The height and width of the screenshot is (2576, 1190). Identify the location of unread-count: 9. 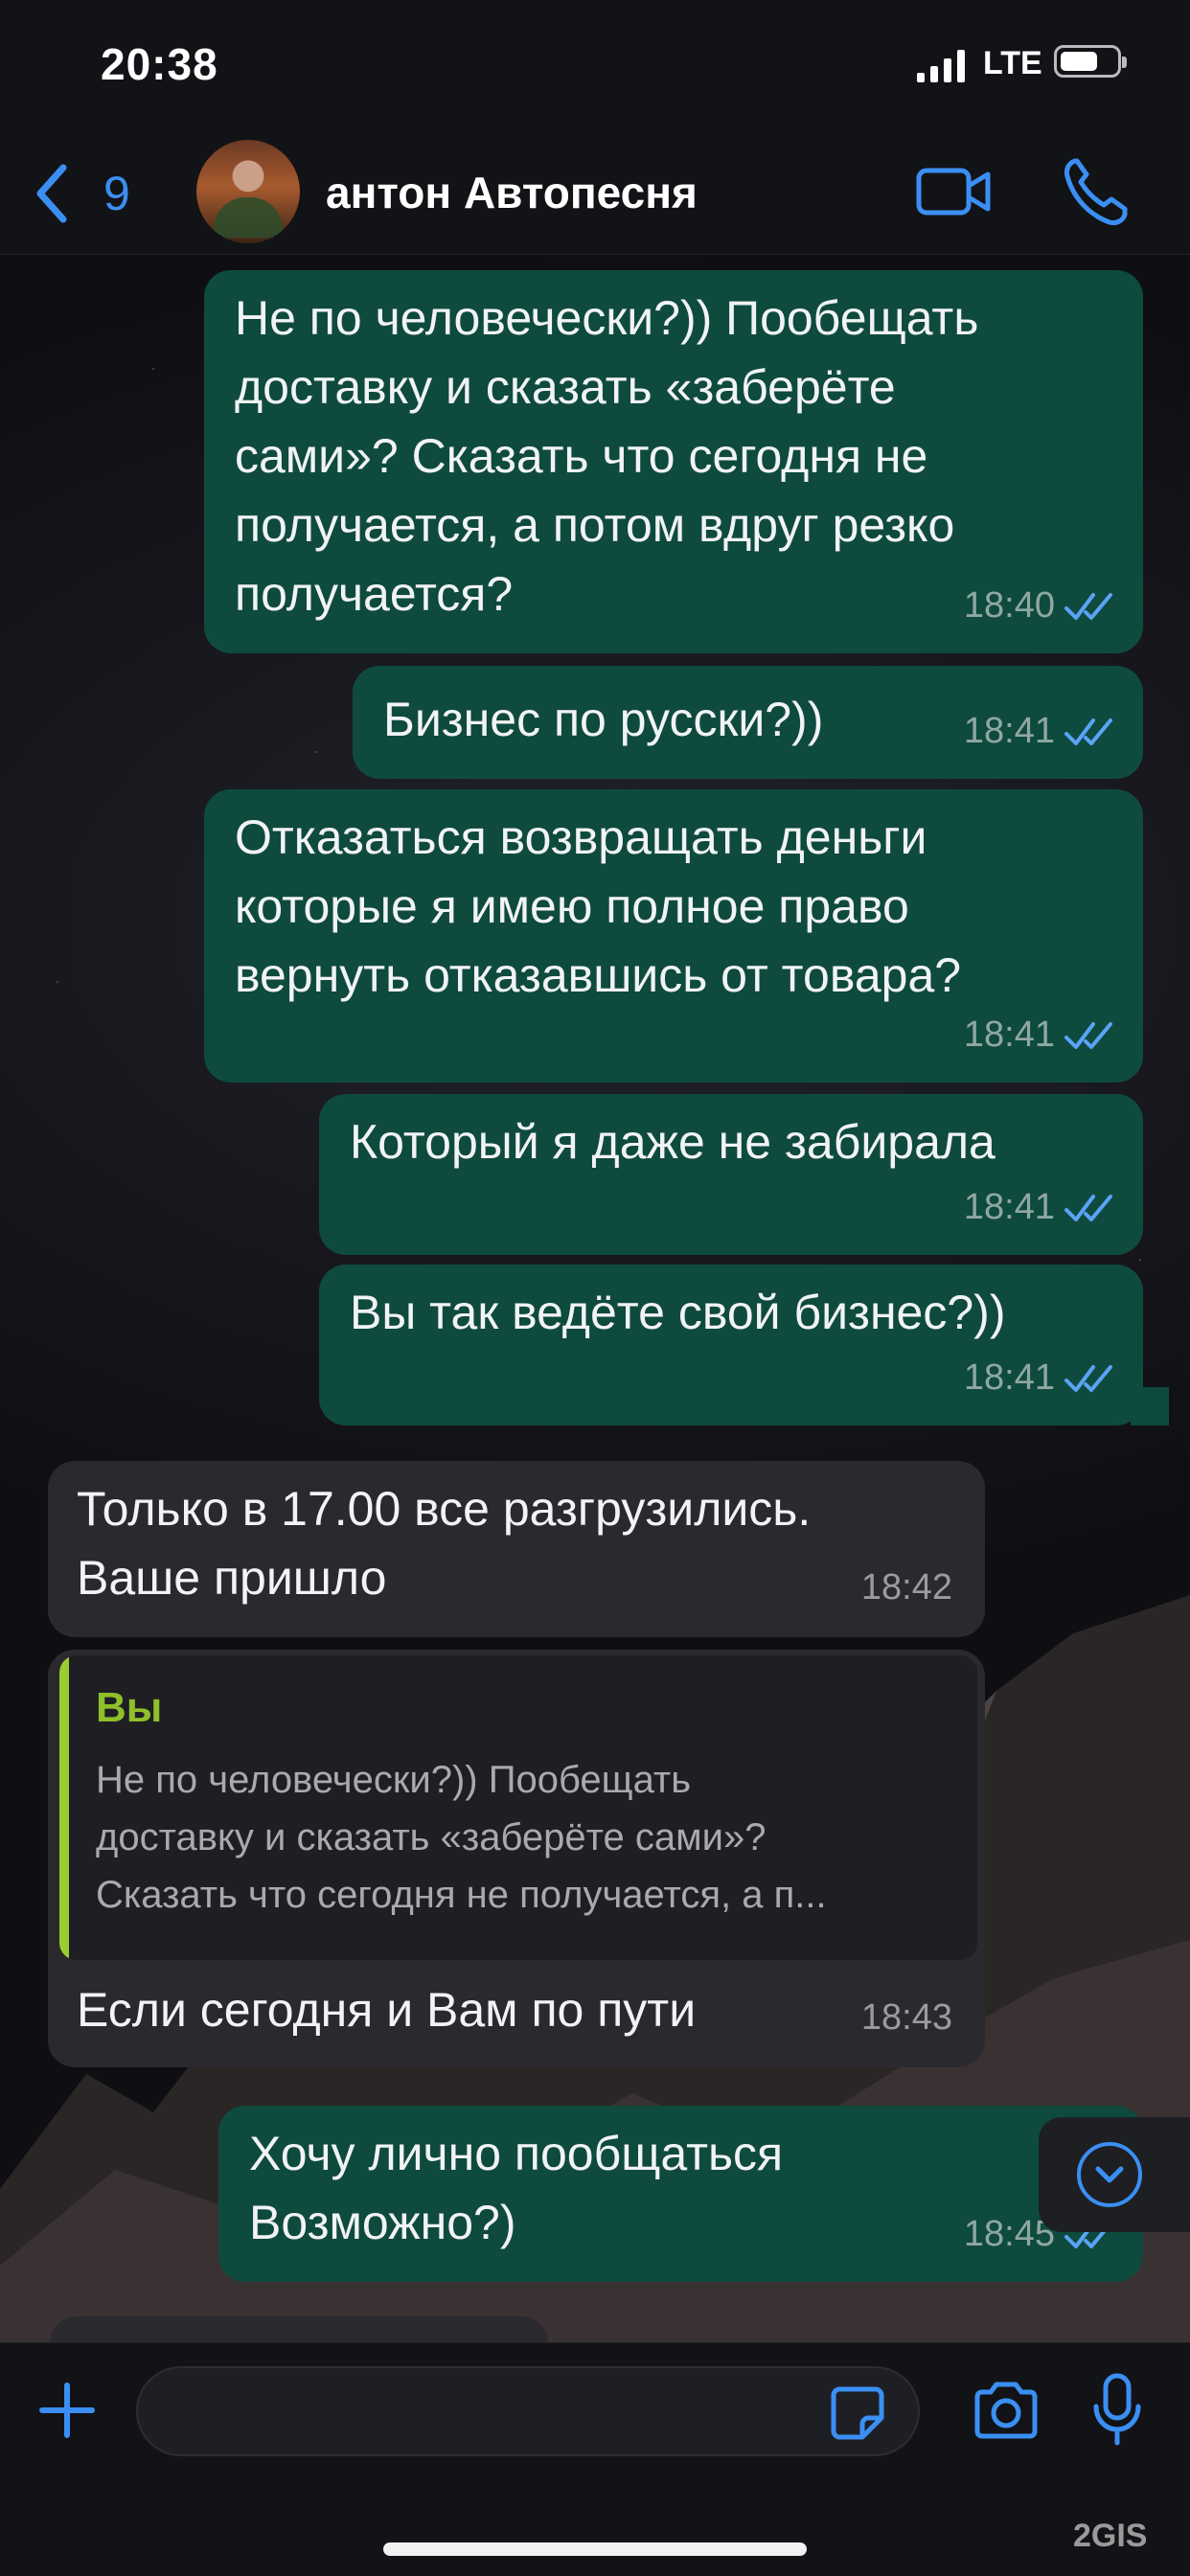
(117, 193).